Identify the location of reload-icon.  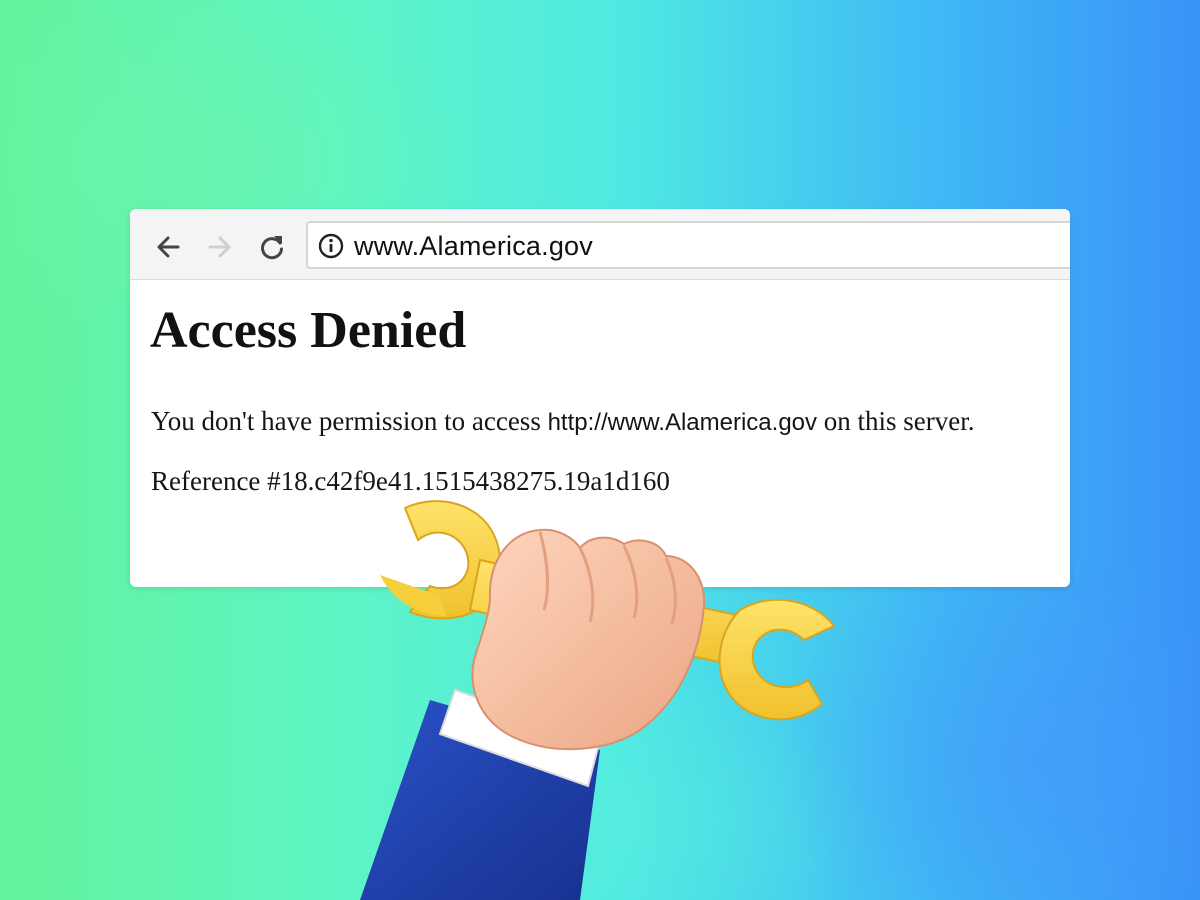
(272, 248).